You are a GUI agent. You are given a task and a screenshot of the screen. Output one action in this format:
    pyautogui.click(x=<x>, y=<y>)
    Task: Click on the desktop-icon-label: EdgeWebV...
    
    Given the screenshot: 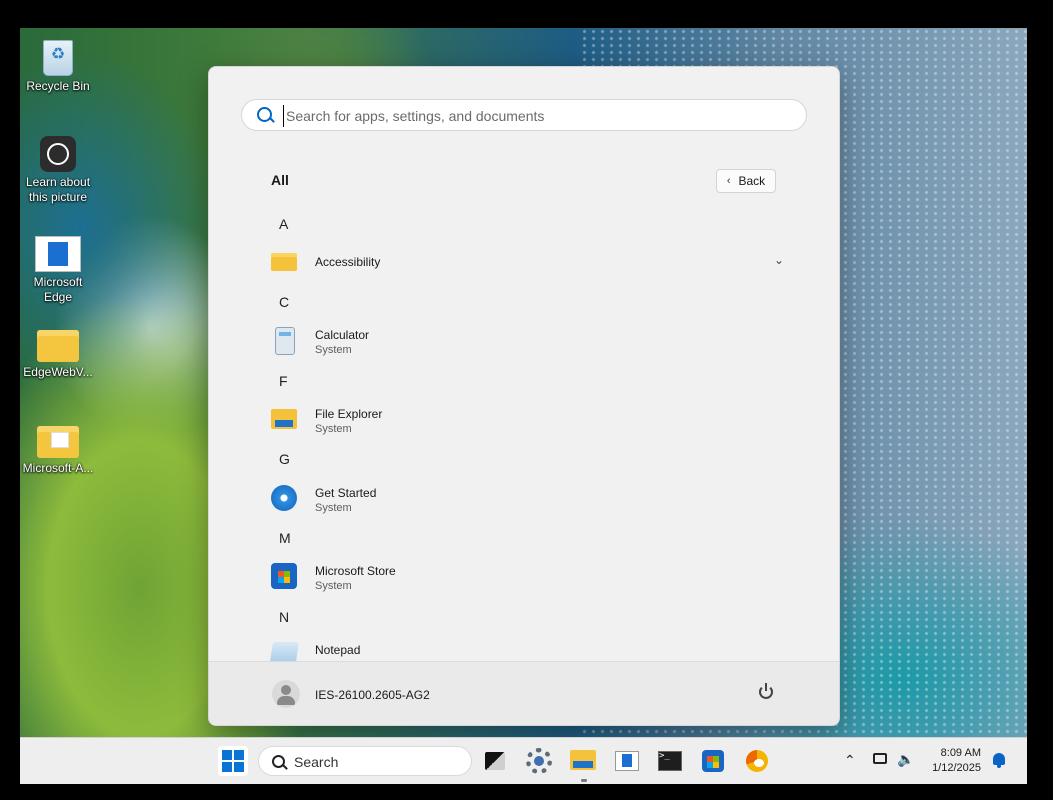 What is the action you would take?
    pyautogui.click(x=58, y=372)
    